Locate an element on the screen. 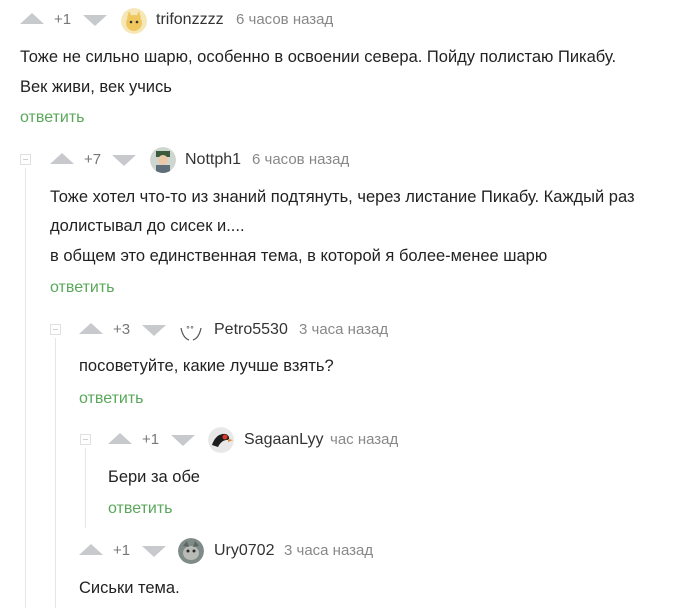 The height and width of the screenshot is (608, 700). comment-score: +3 is located at coordinates (122, 329).